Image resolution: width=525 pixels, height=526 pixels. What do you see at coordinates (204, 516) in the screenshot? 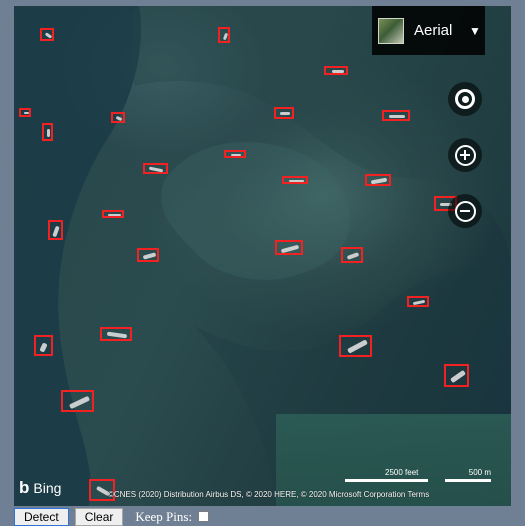
I see `keep-pins-checkbox` at bounding box center [204, 516].